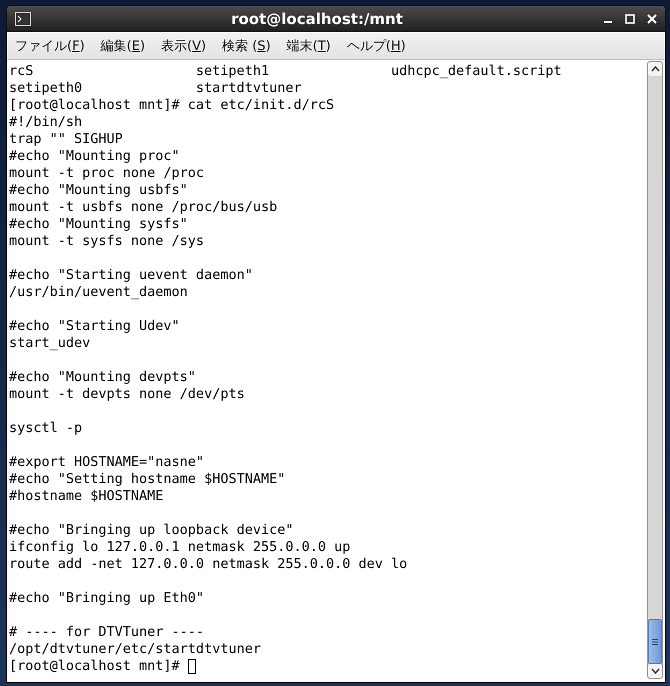 This screenshot has width=670, height=686. What do you see at coordinates (655, 69) in the screenshot?
I see `scroll-up-icon` at bounding box center [655, 69].